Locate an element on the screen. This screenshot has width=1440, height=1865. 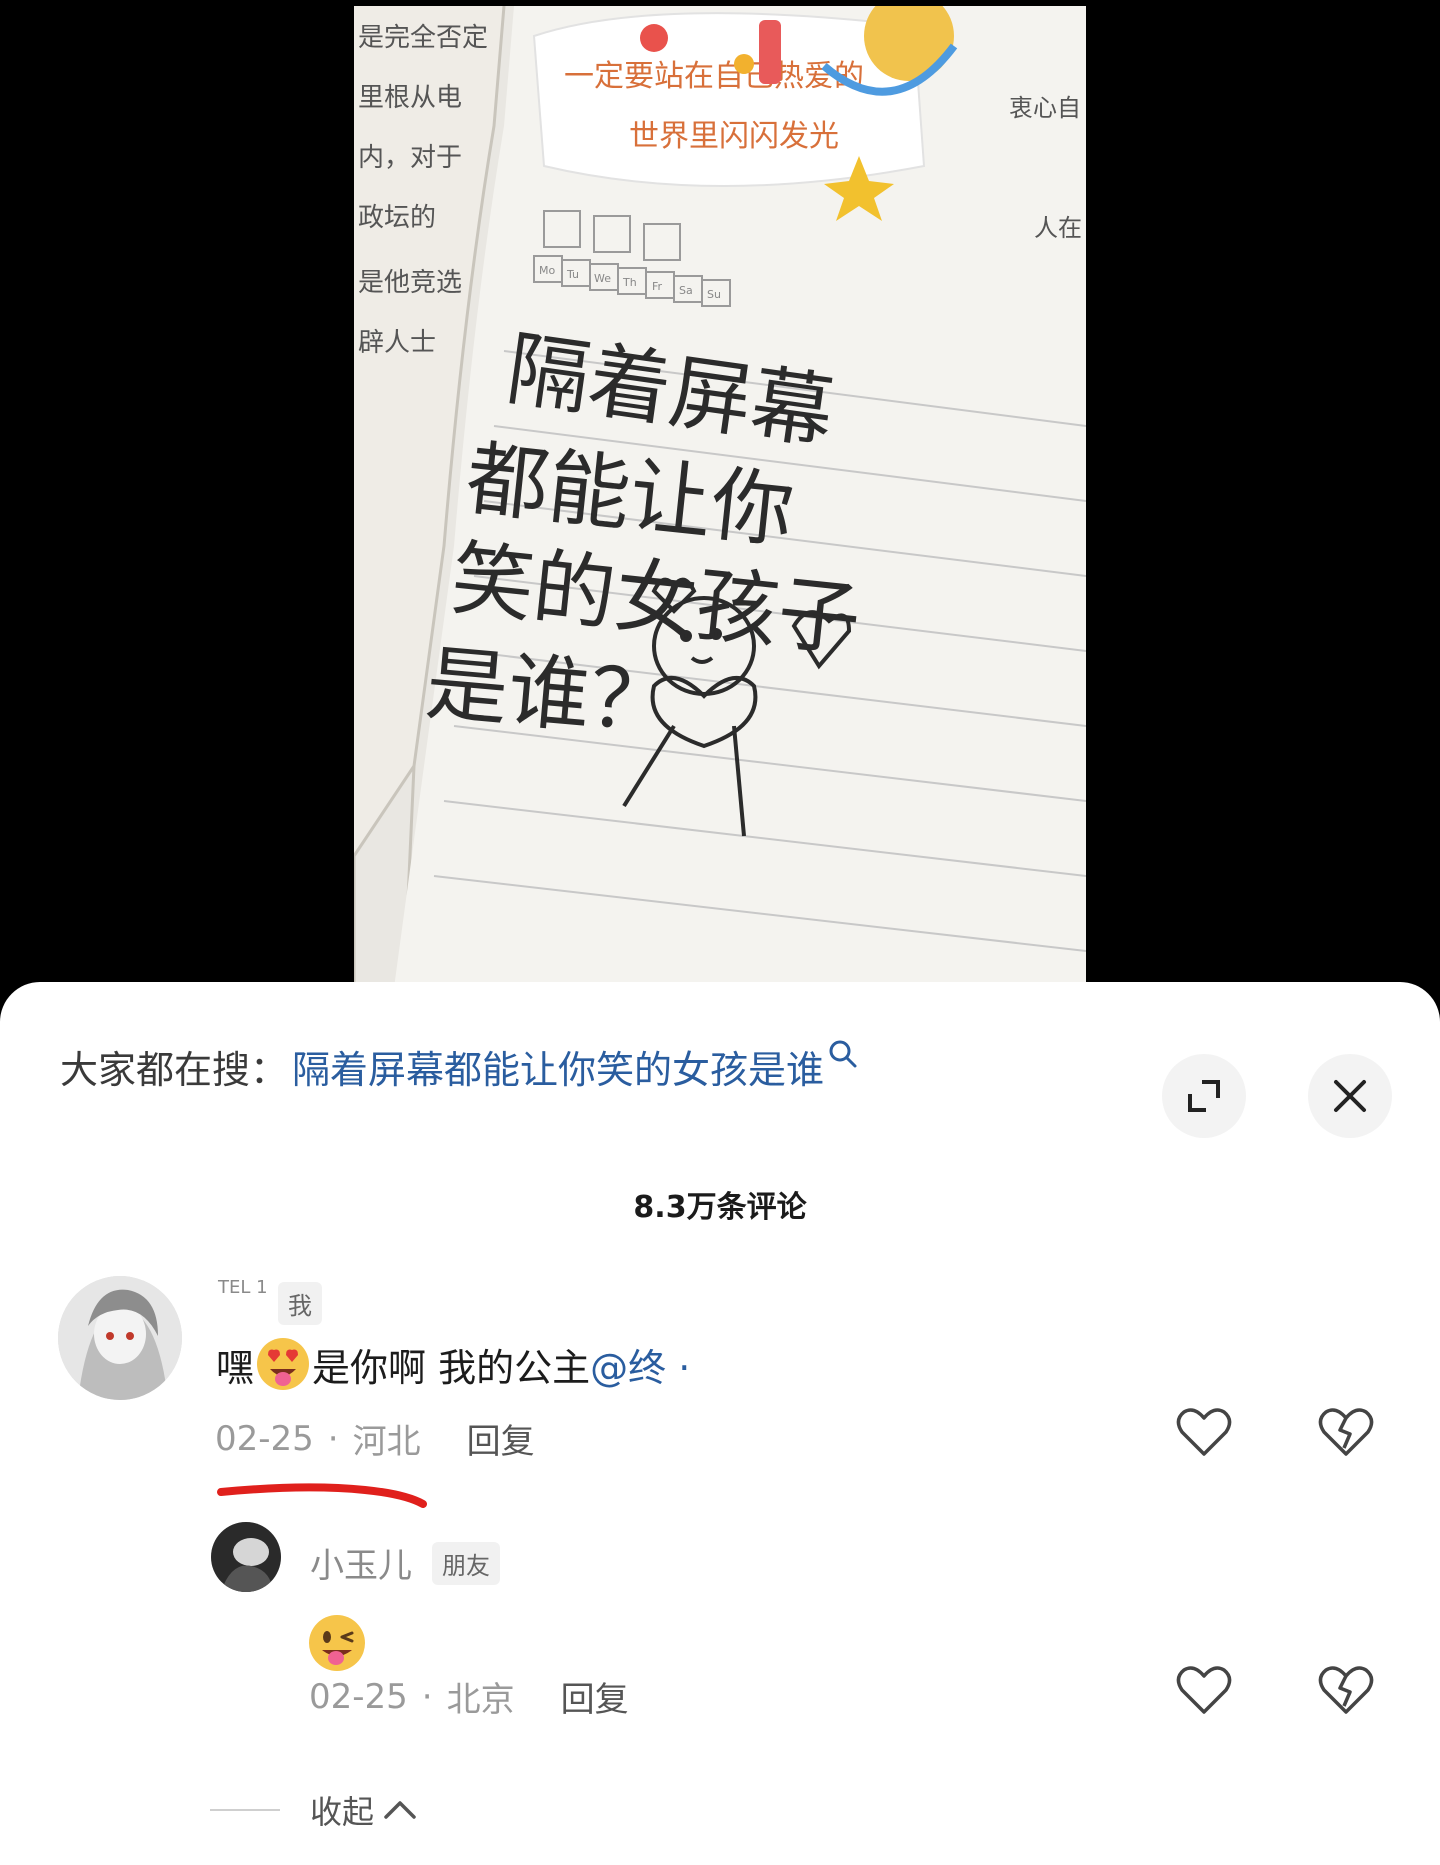
reply-location: 北京 is located at coordinates (480, 1700).